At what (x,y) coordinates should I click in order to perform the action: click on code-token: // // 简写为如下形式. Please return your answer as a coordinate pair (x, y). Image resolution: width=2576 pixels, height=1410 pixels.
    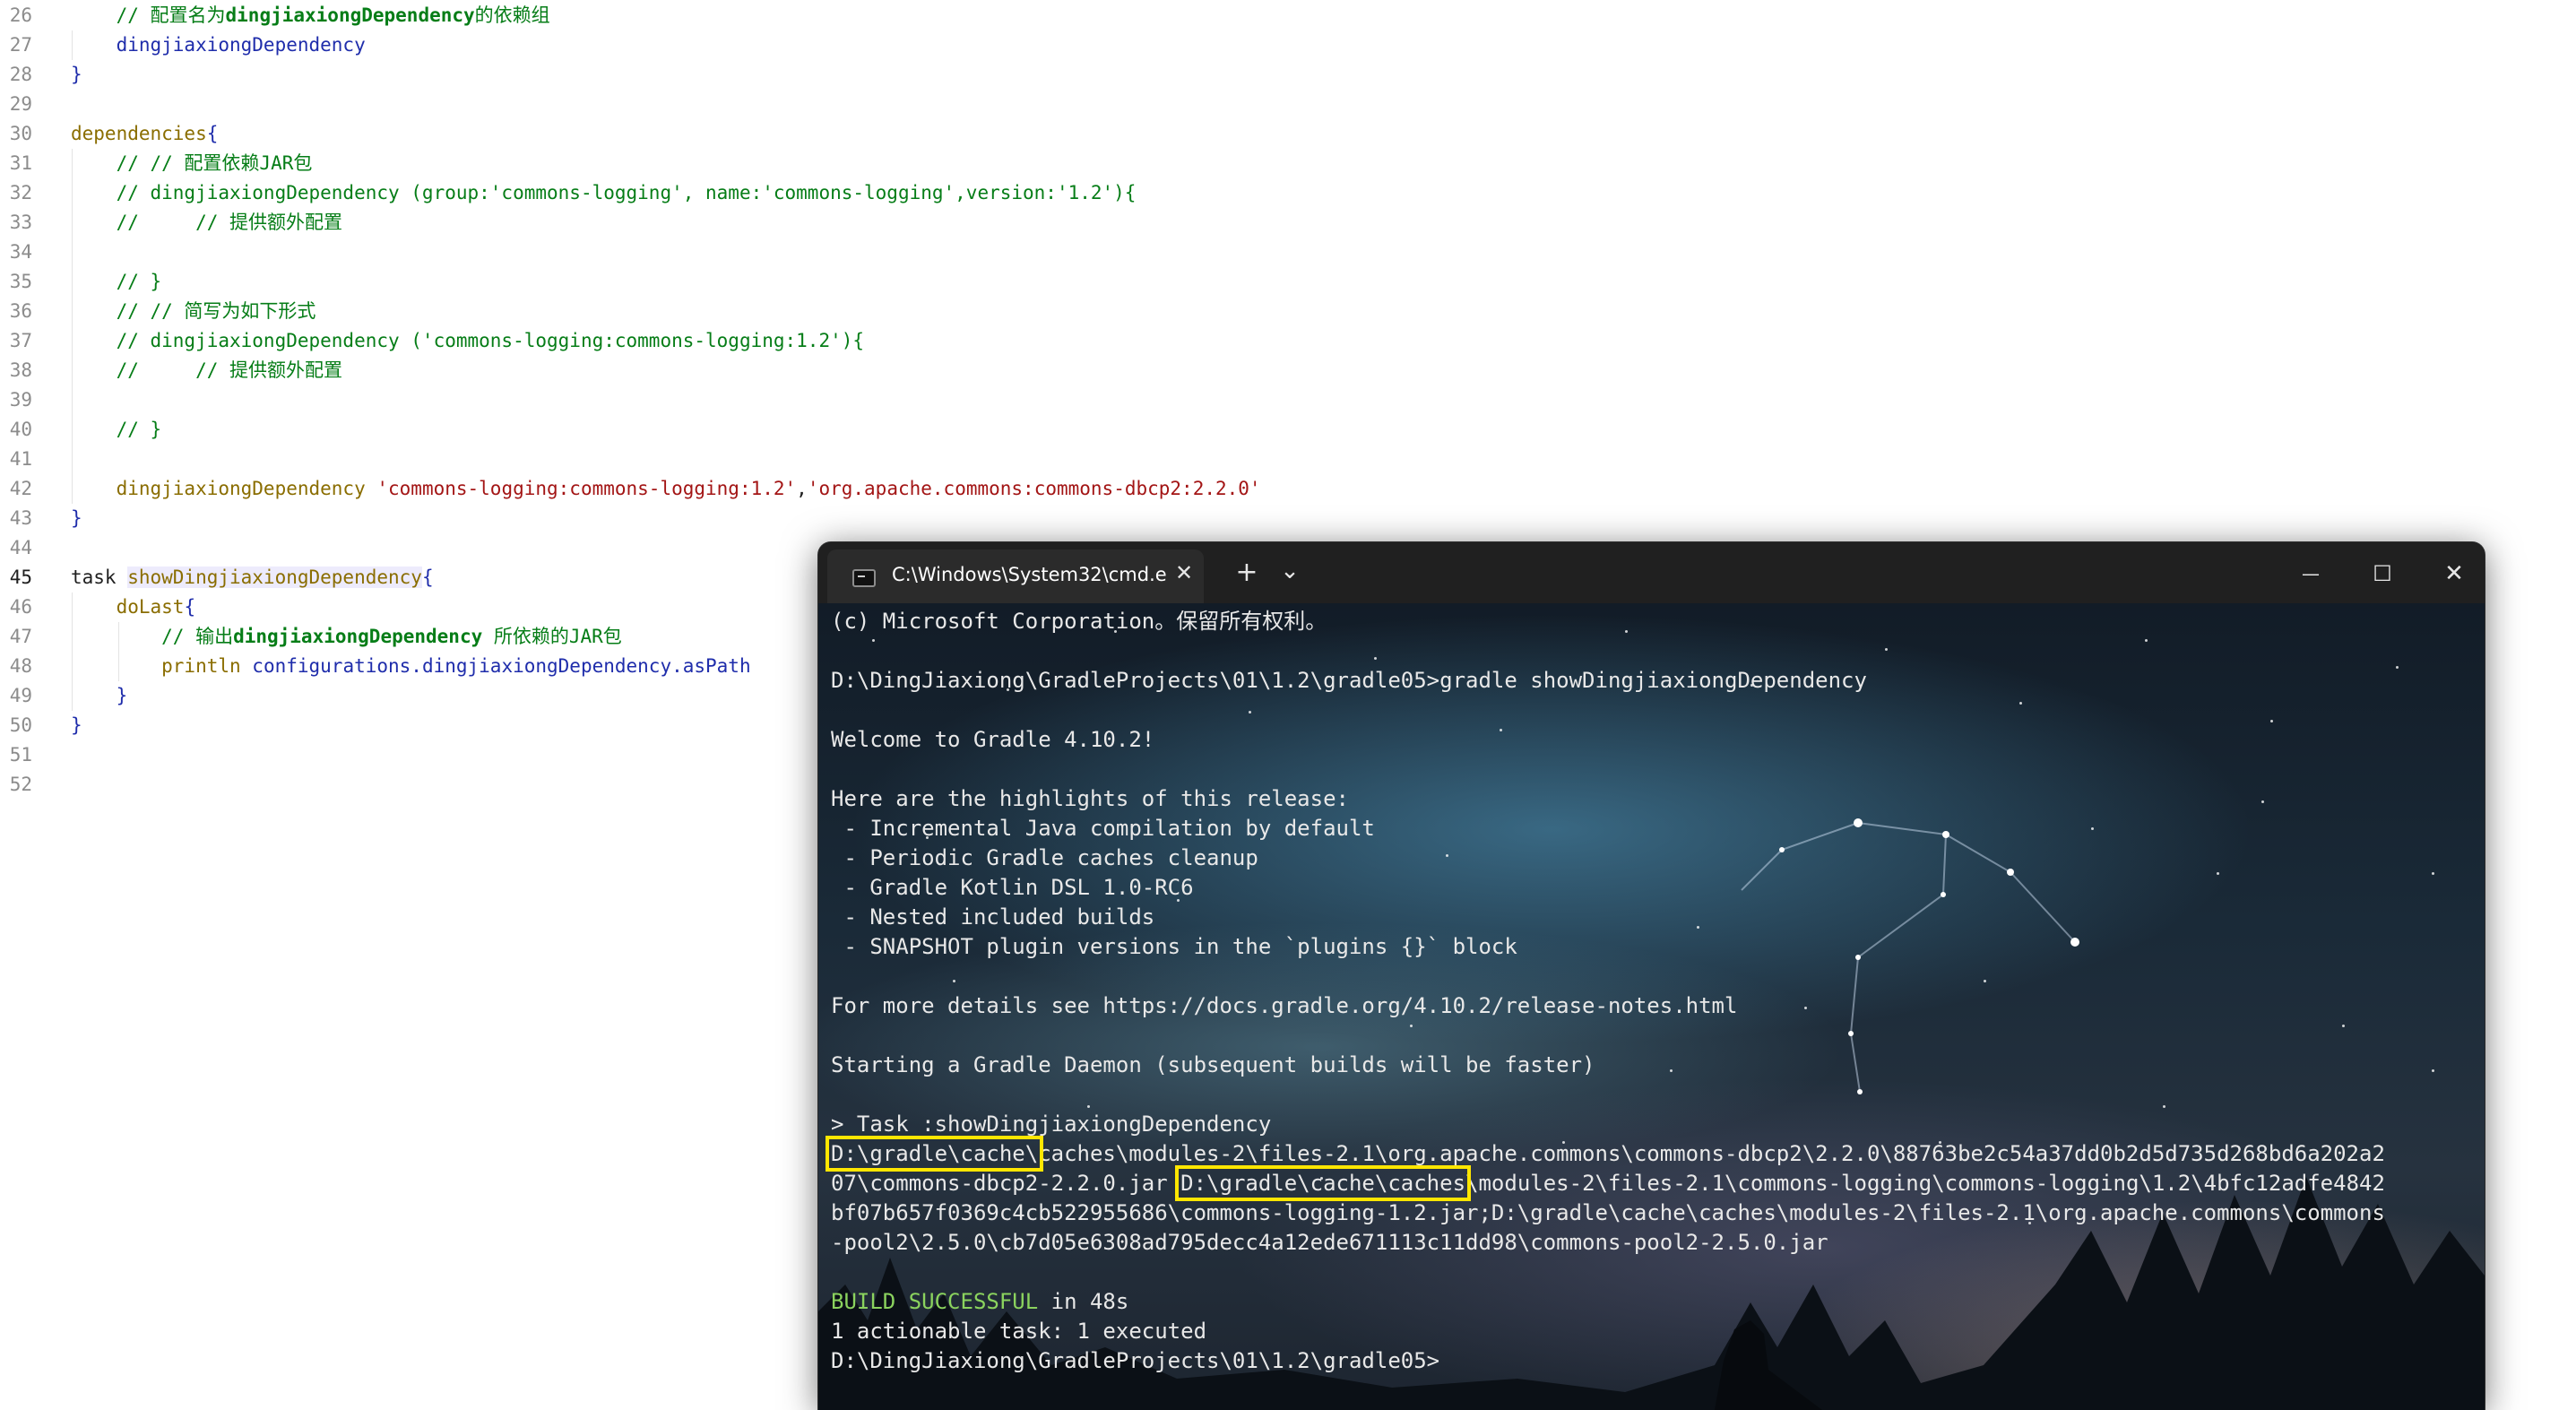
    Looking at the image, I should click on (193, 311).